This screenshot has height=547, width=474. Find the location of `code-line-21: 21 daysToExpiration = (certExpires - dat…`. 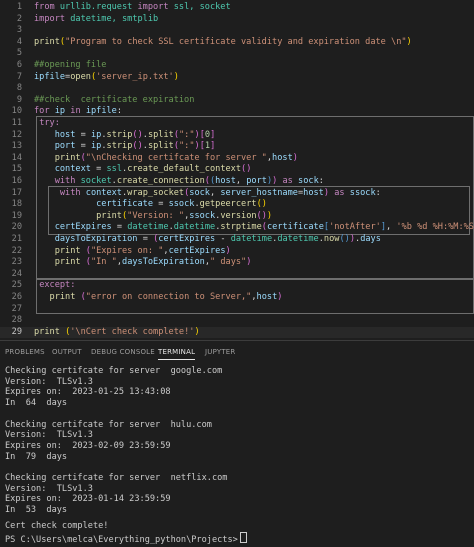

code-line-21: 21 daysToExpiration = (certExpires - dat… is located at coordinates (237, 240).